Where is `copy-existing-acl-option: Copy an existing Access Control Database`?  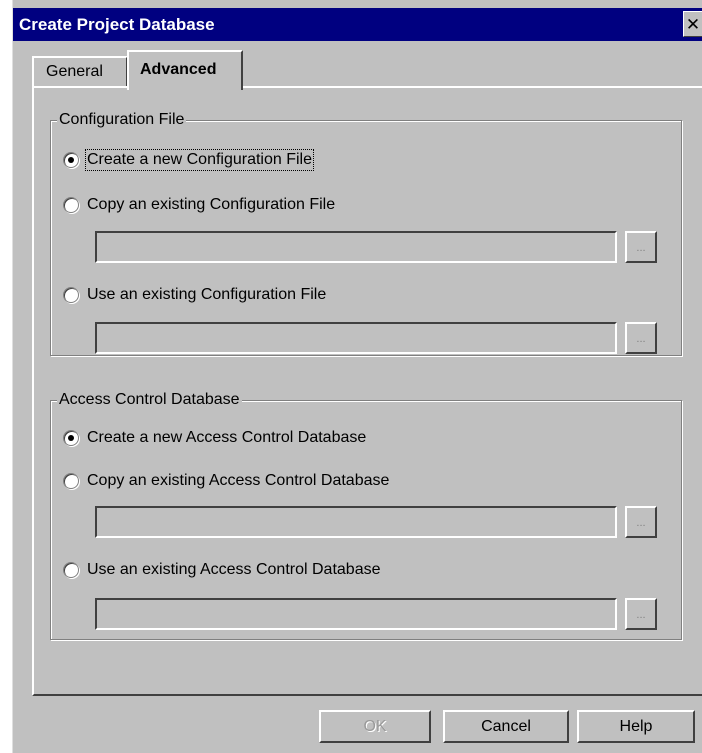
copy-existing-acl-option: Copy an existing Access Control Database is located at coordinates (226, 481).